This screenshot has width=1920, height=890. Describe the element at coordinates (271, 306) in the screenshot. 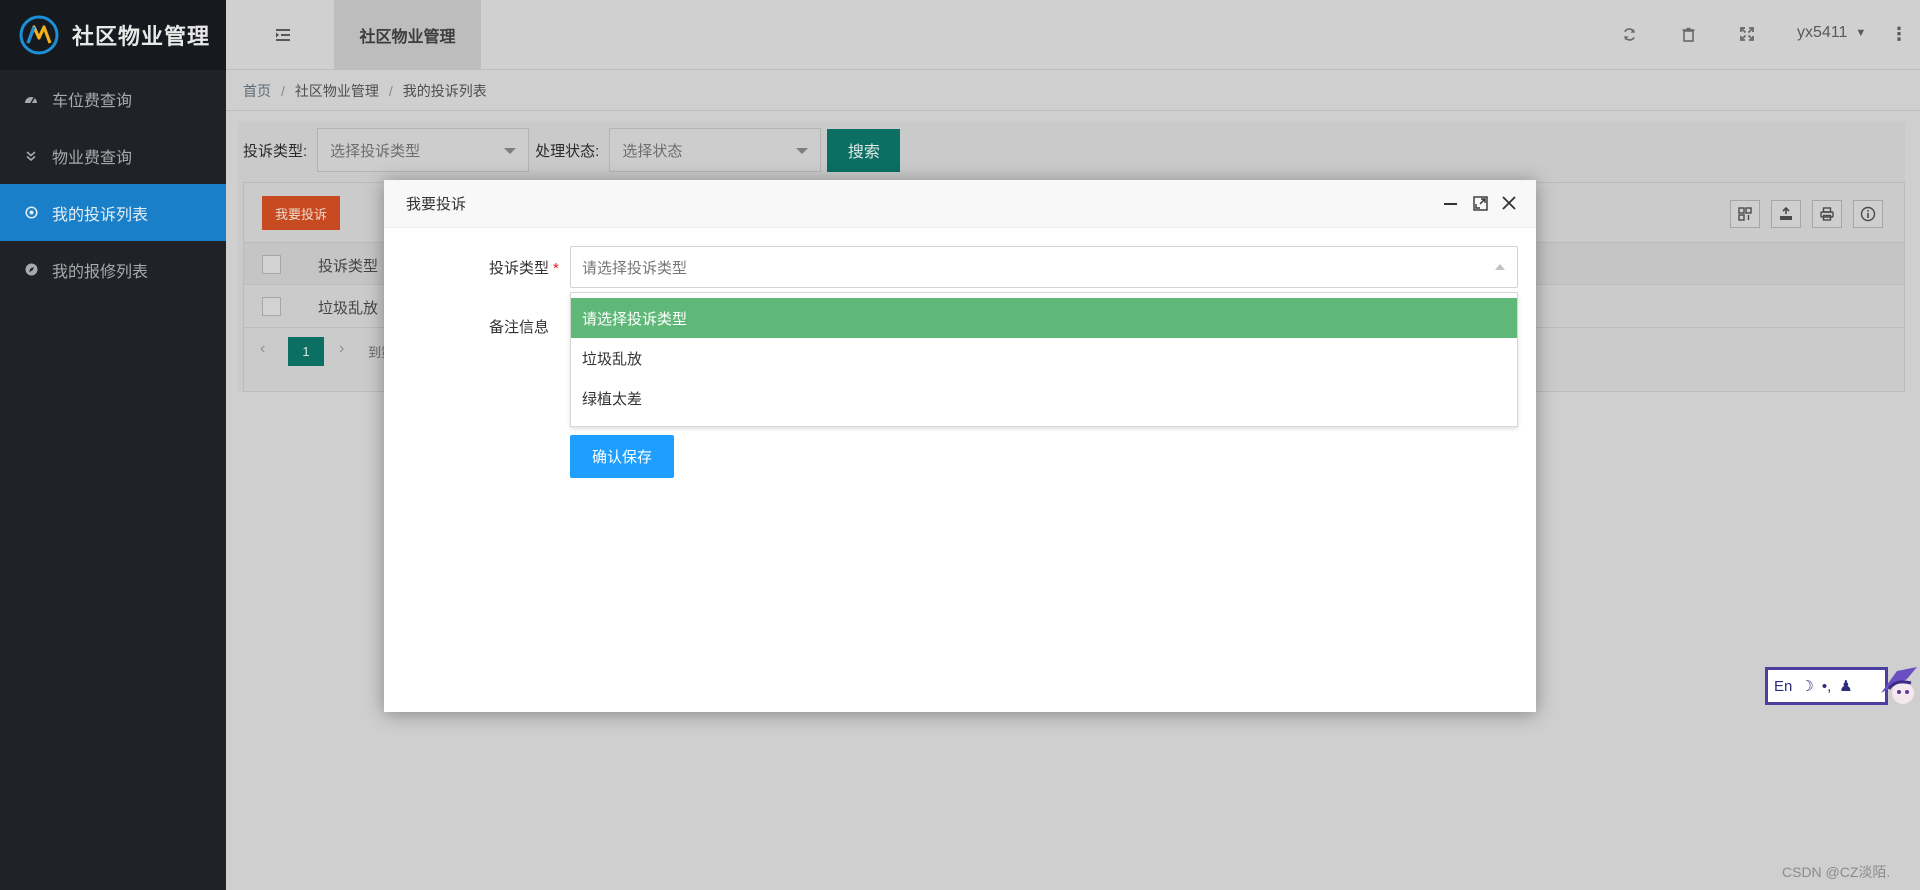

I see `row-checkbox` at that location.